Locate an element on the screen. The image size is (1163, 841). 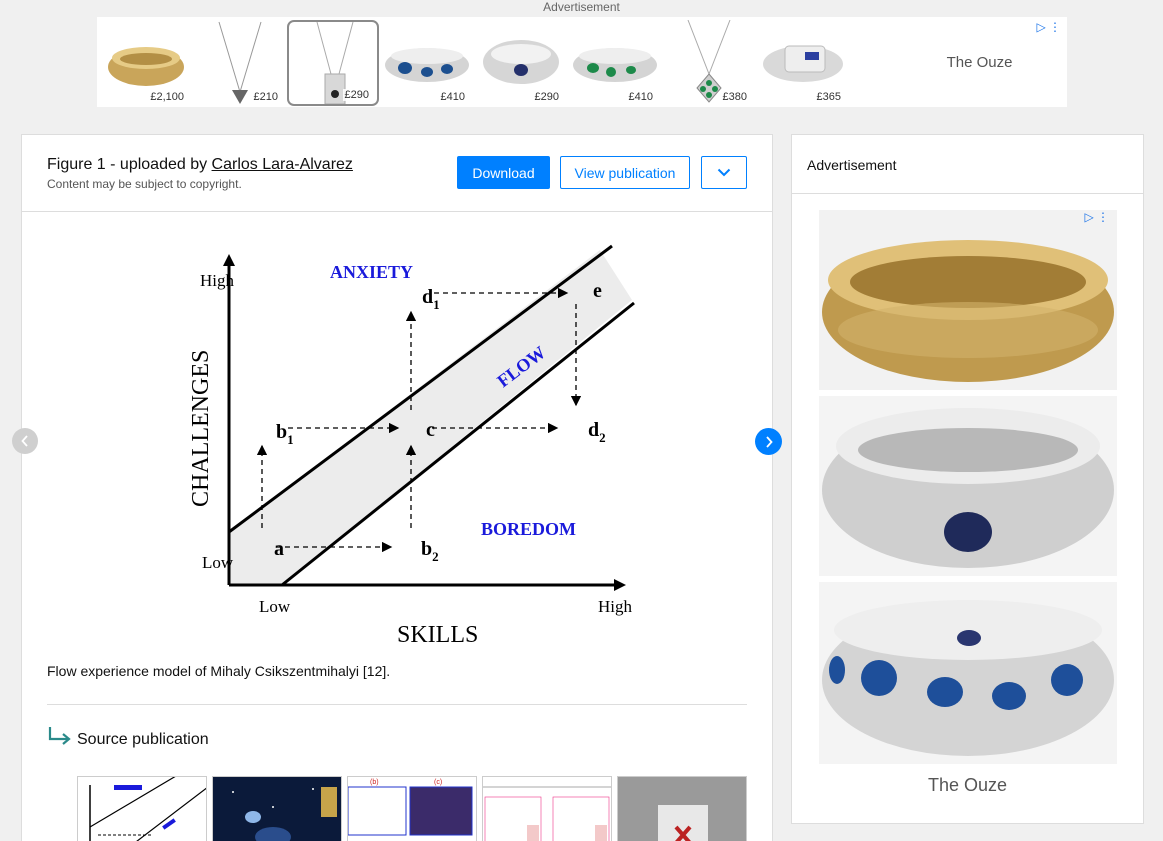
more-figures-thumb: +4 is located at coordinates (682, 808).